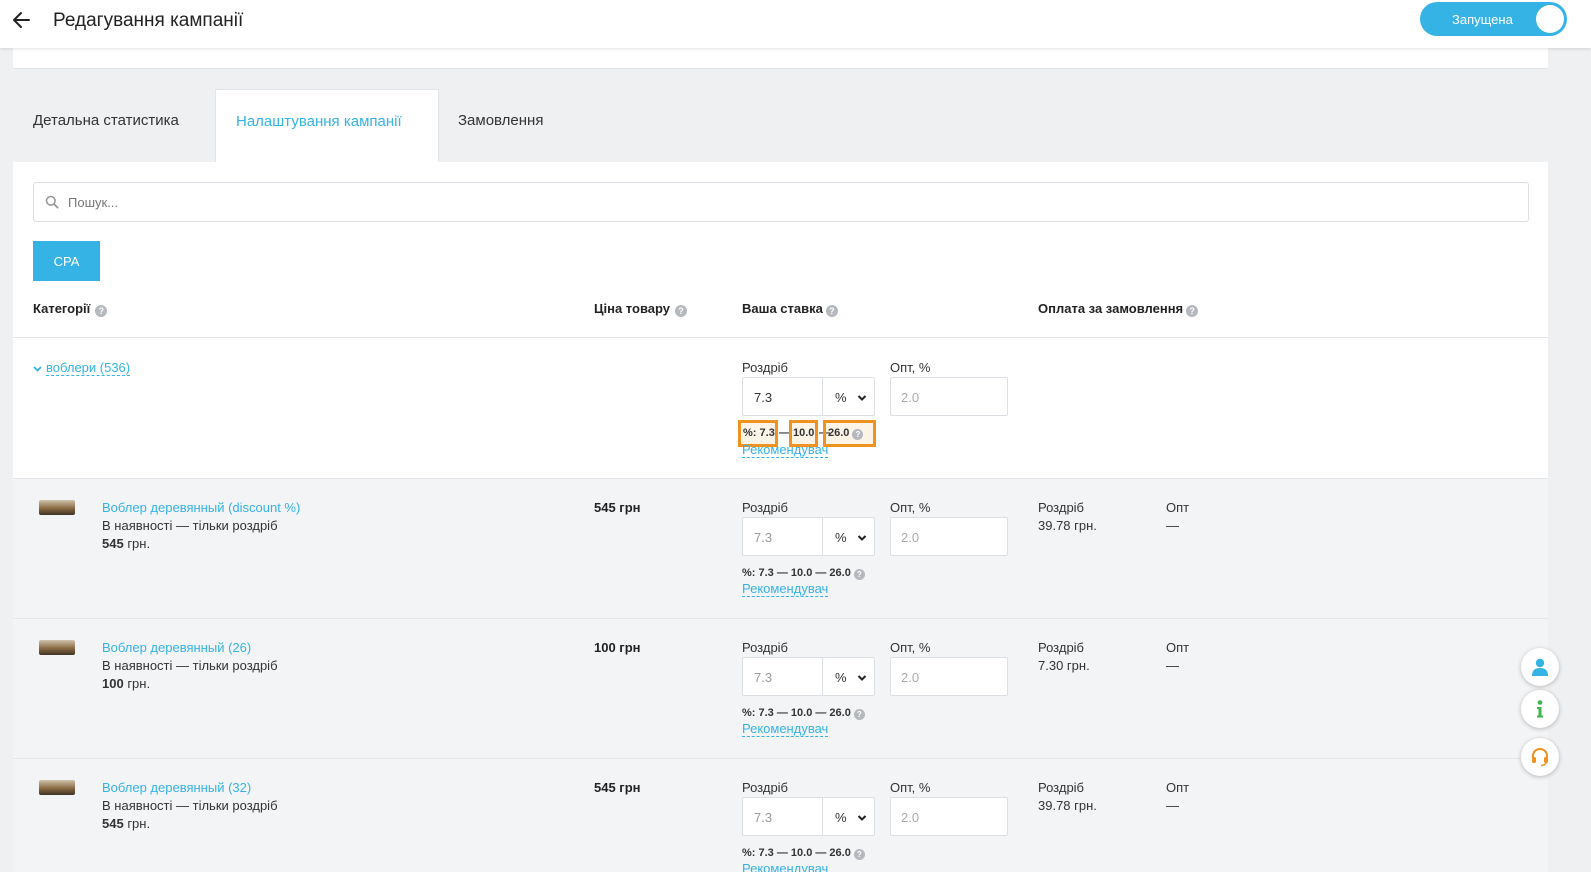 The height and width of the screenshot is (872, 1591). I want to click on support-button, so click(1540, 757).